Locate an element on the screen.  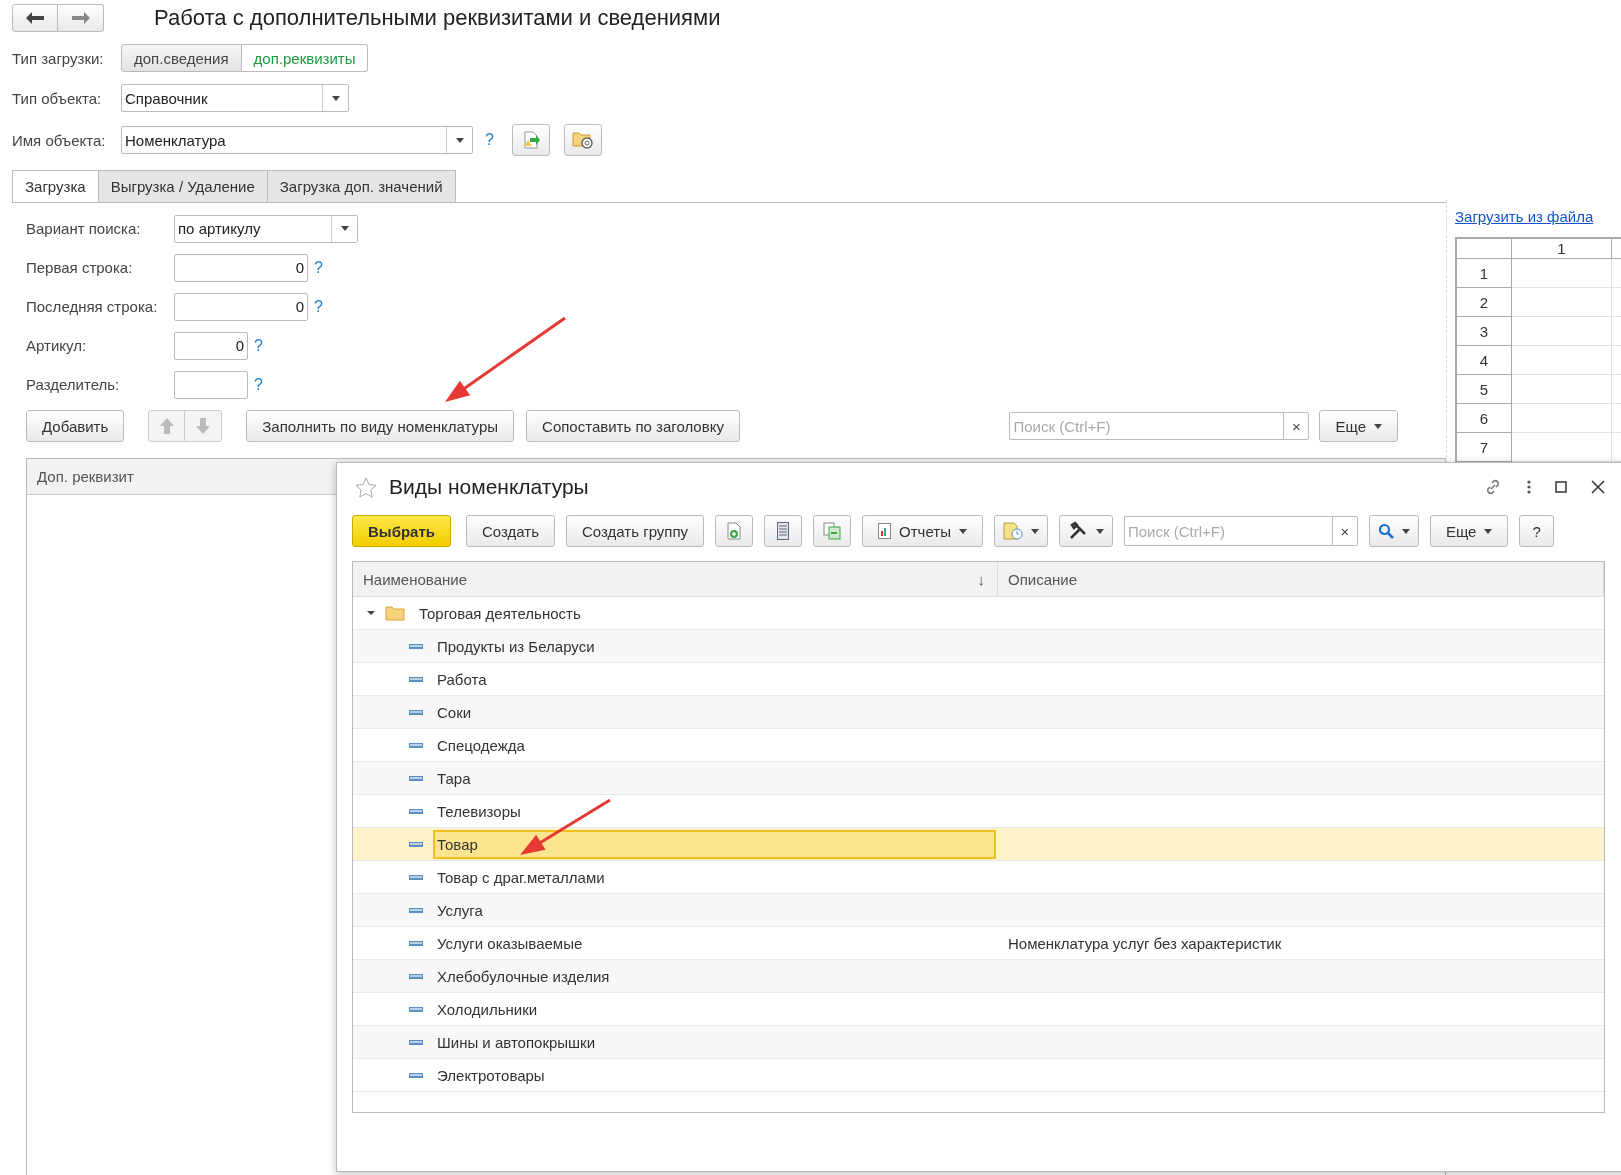
column-header: Доп. реквизит is located at coordinates (85, 476).